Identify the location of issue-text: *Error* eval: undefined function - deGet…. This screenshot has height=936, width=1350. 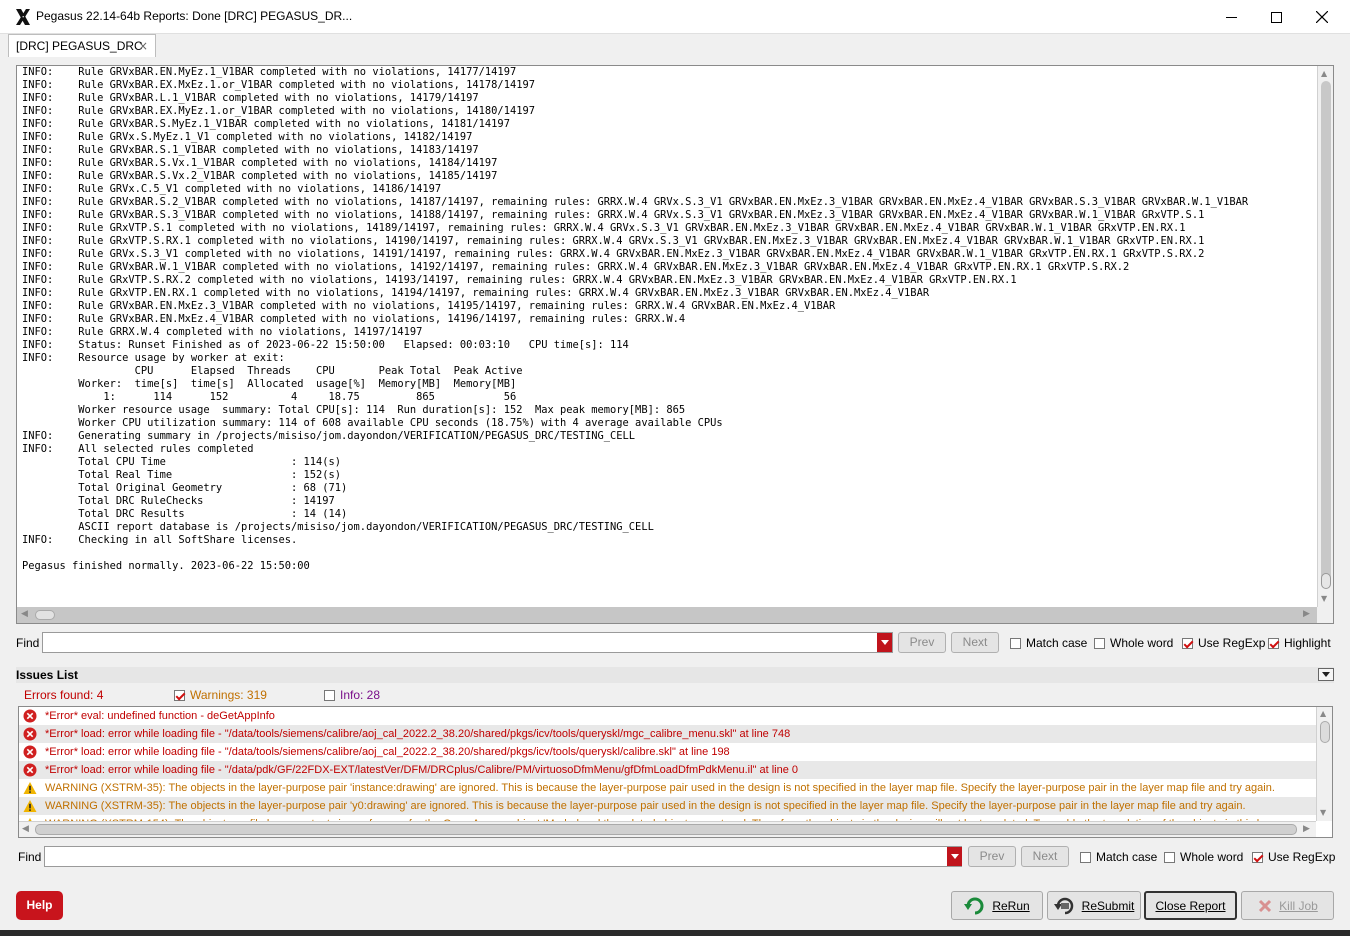
(160, 716).